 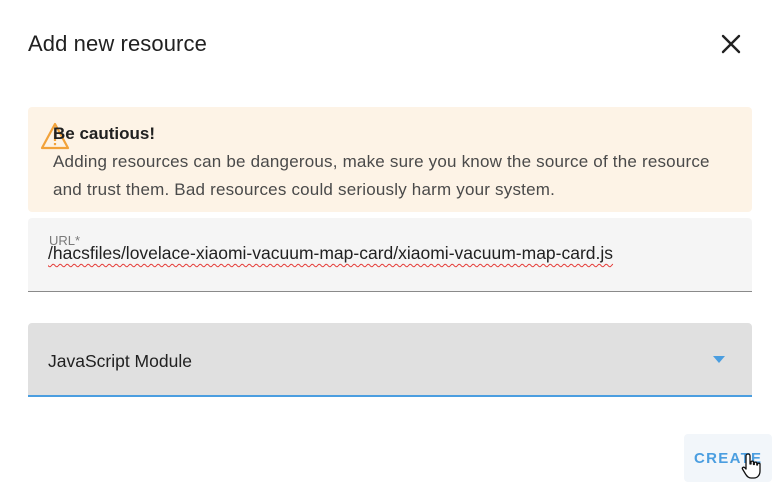 I want to click on resource-type-selected-value: JavaScript Module, so click(x=120, y=361).